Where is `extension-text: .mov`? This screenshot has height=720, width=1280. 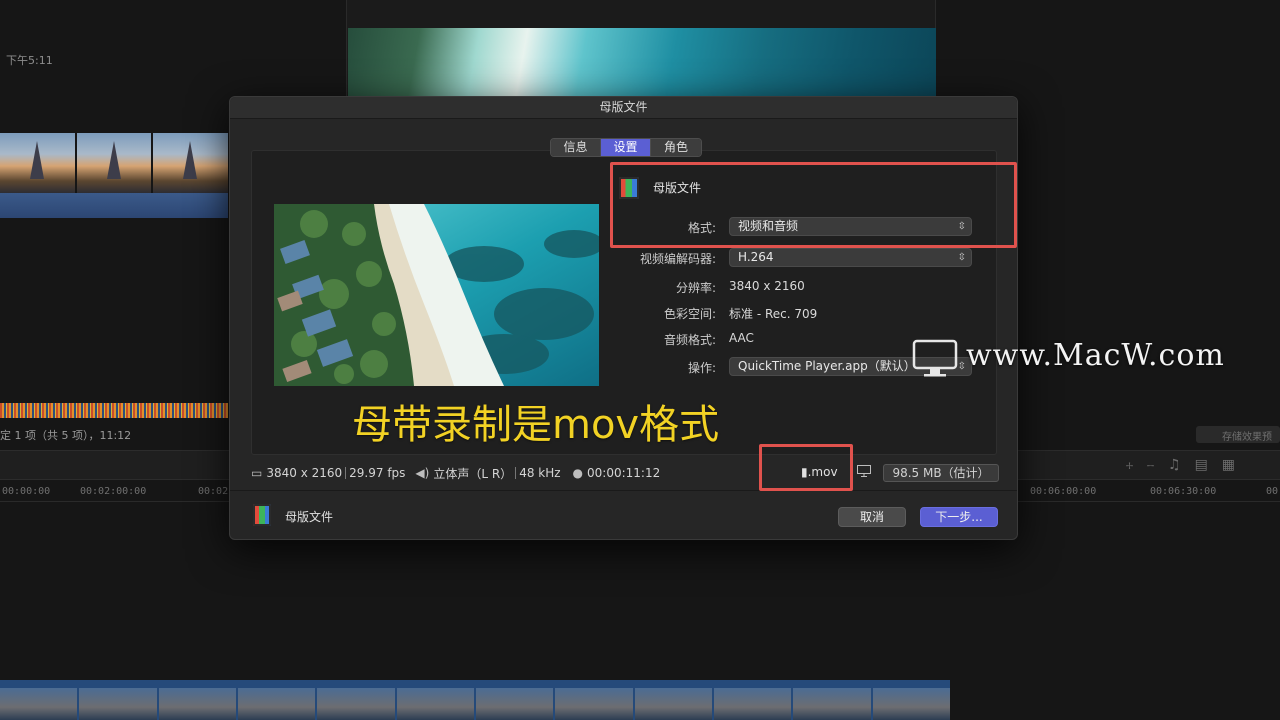 extension-text: .mov is located at coordinates (822, 472).